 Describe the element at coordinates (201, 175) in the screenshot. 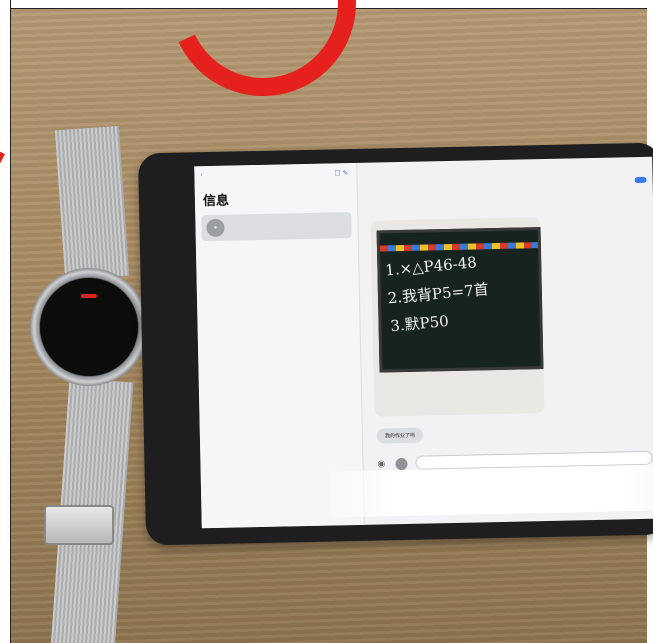

I see `back-chevron-icon: ‹` at that location.